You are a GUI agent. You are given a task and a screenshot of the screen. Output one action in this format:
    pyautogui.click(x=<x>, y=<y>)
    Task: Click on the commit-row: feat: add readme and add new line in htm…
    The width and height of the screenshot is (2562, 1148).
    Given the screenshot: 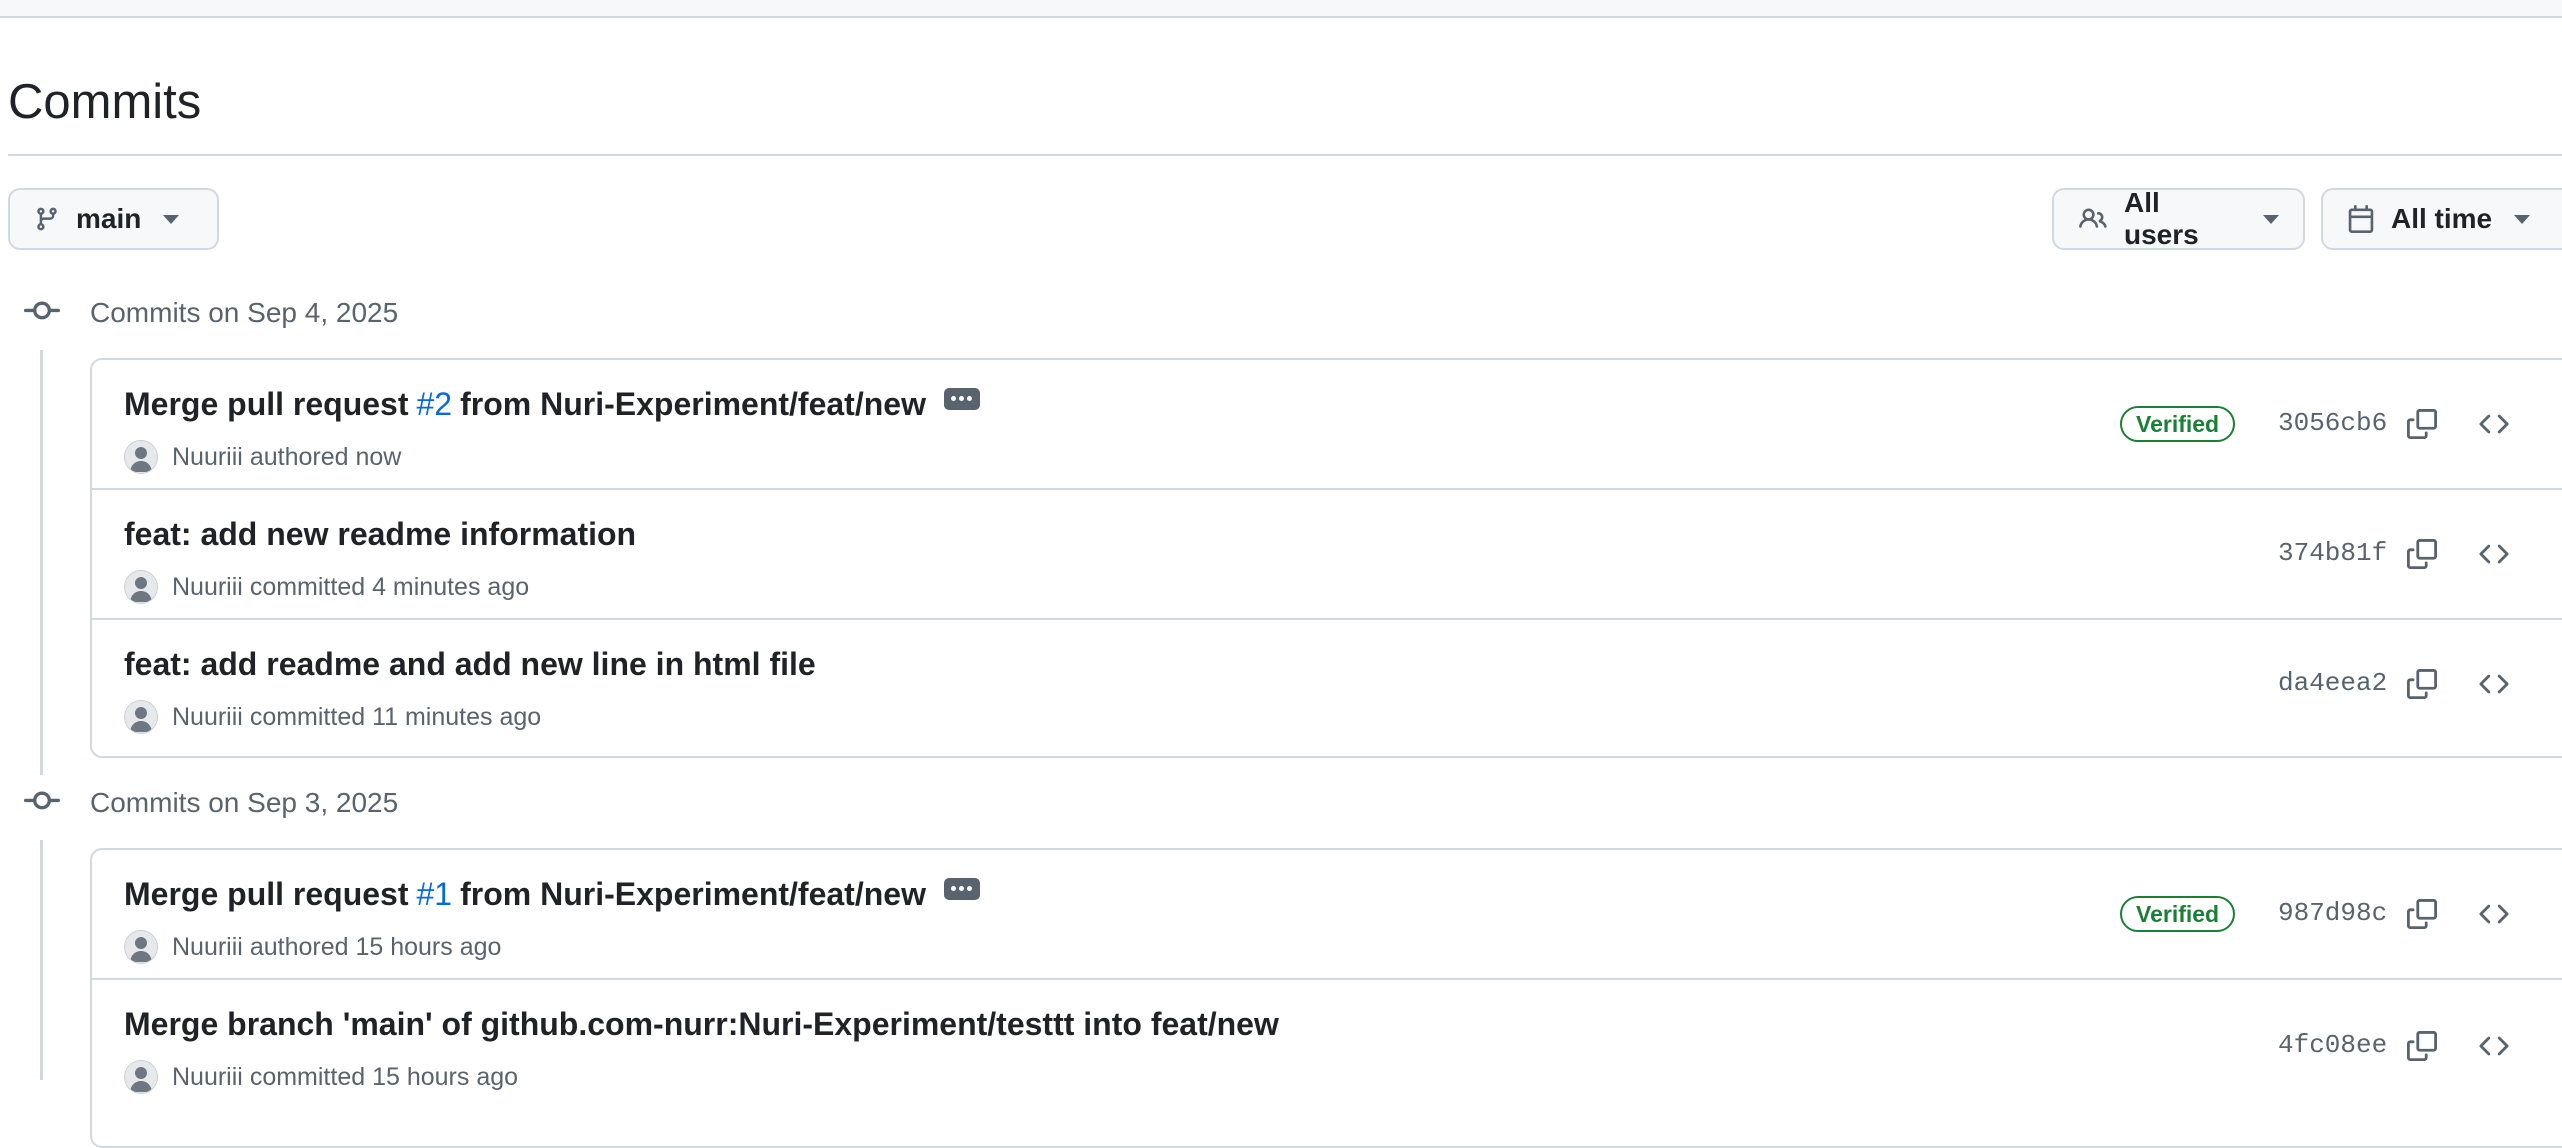 What is the action you would take?
    pyautogui.click(x=1327, y=685)
    